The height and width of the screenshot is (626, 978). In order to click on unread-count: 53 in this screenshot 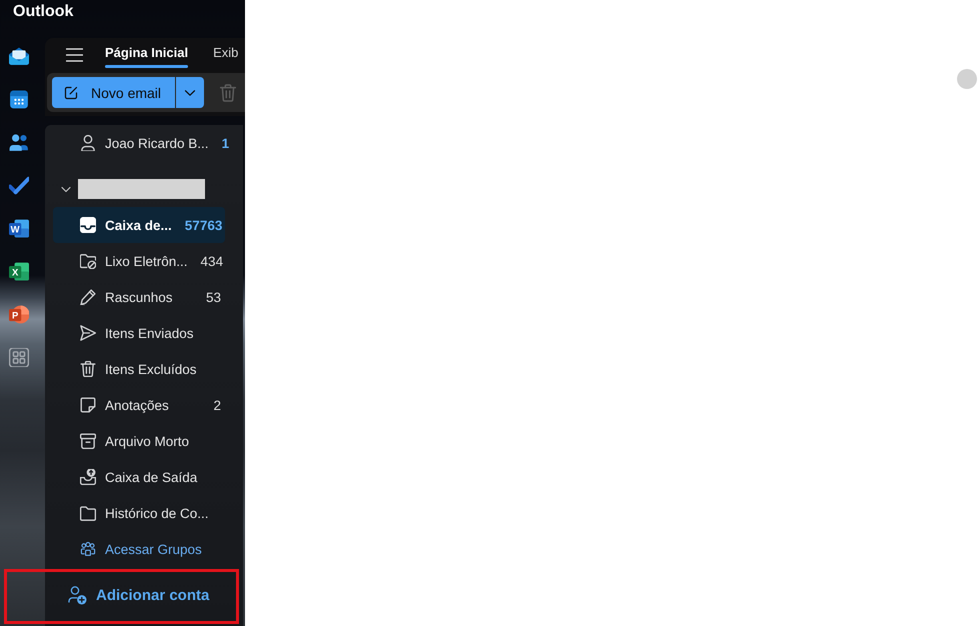, I will do `click(212, 297)`.